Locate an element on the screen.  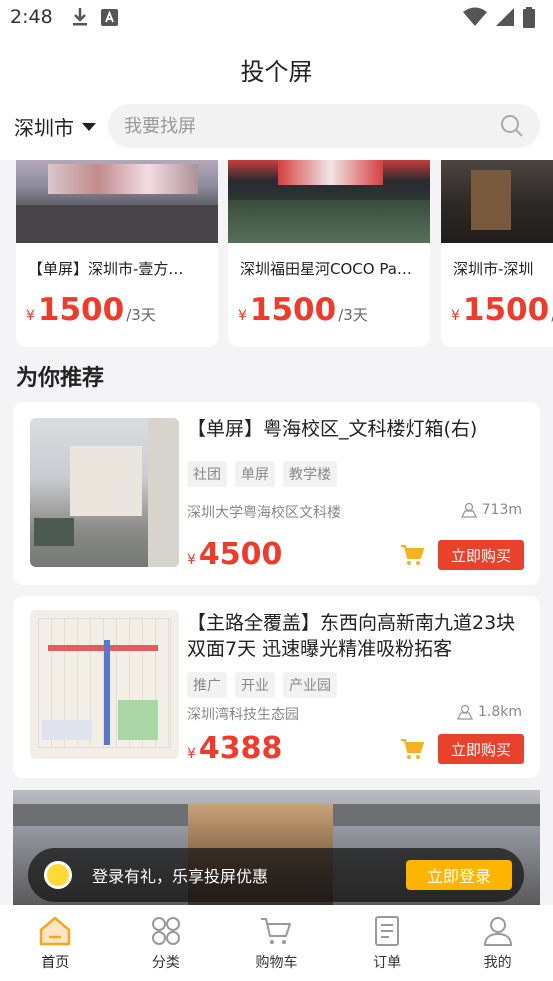
tag: 社团 is located at coordinates (207, 474).